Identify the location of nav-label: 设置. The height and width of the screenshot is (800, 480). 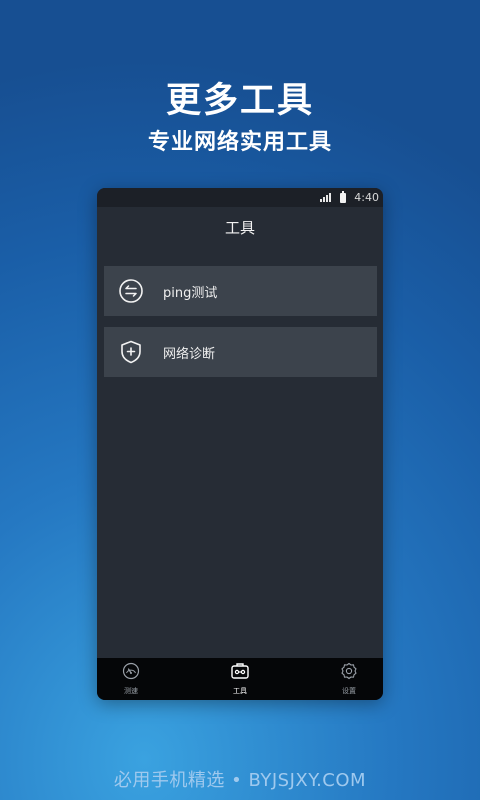
(349, 691).